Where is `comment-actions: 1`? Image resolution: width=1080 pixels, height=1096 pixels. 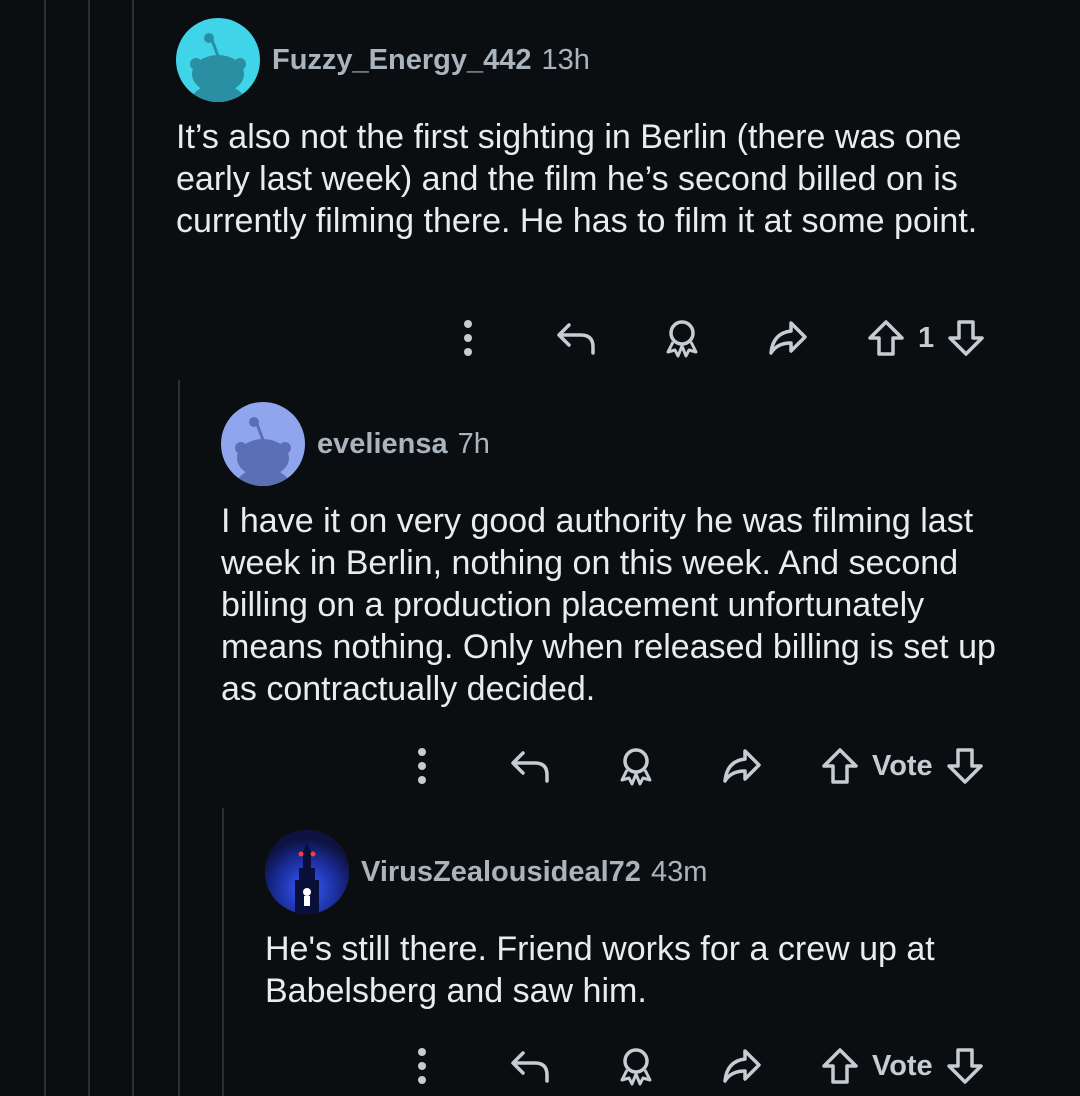 comment-actions: 1 is located at coordinates (718, 338).